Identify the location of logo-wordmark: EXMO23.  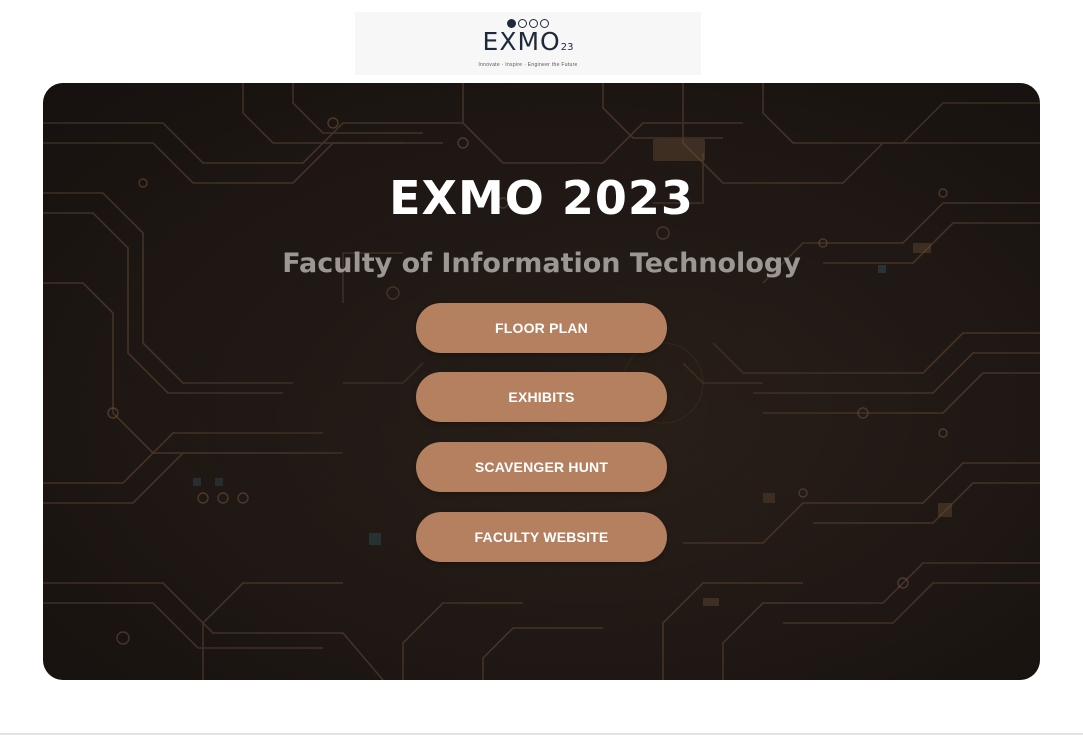
(528, 41).